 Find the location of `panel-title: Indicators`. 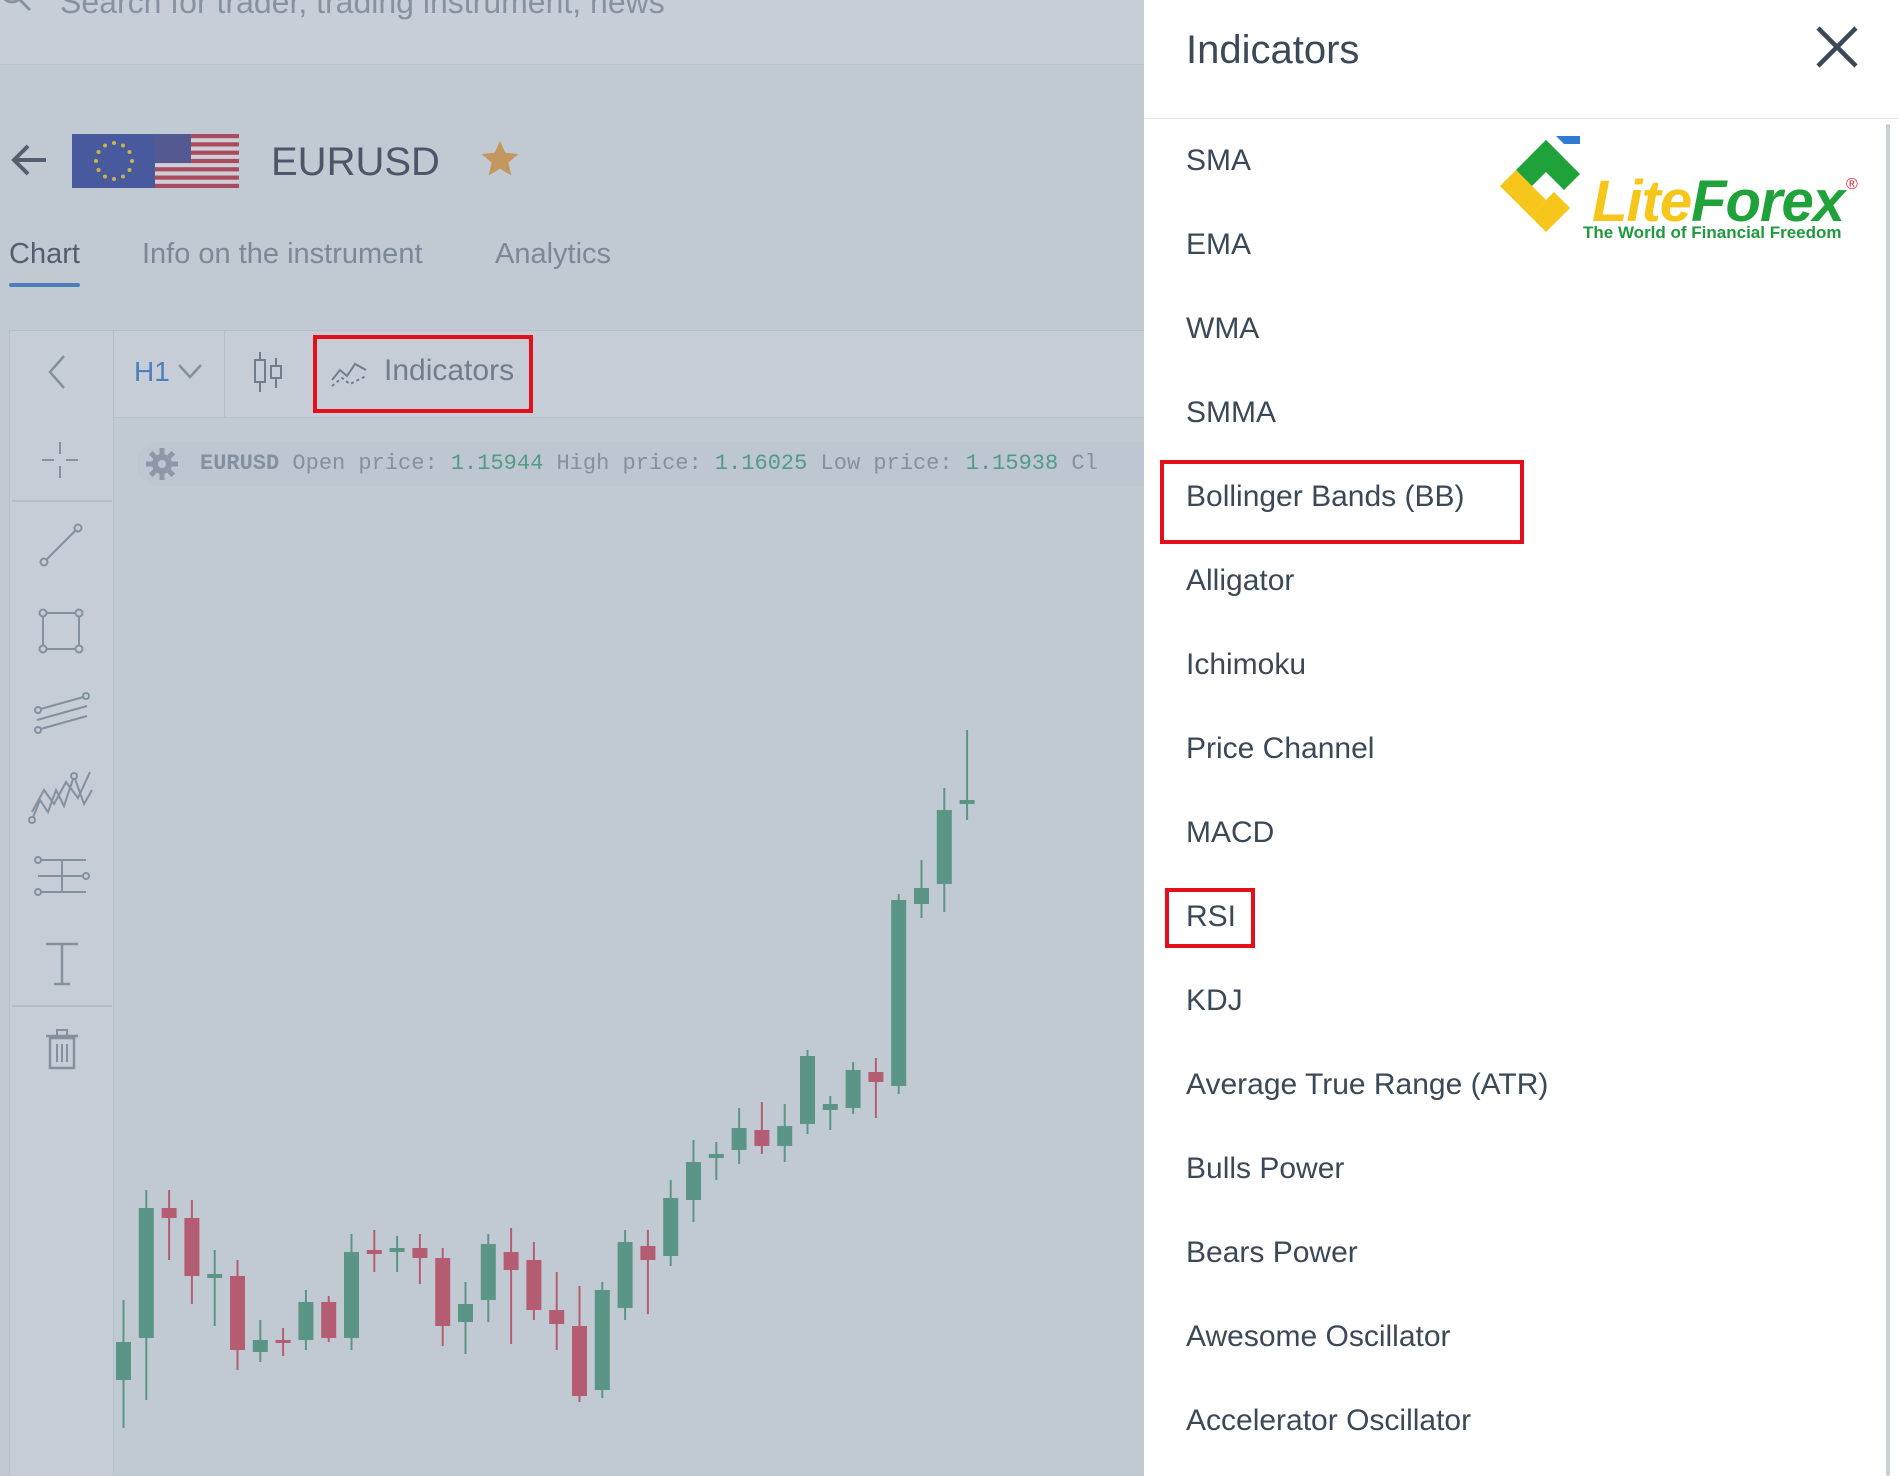

panel-title: Indicators is located at coordinates (1273, 50).